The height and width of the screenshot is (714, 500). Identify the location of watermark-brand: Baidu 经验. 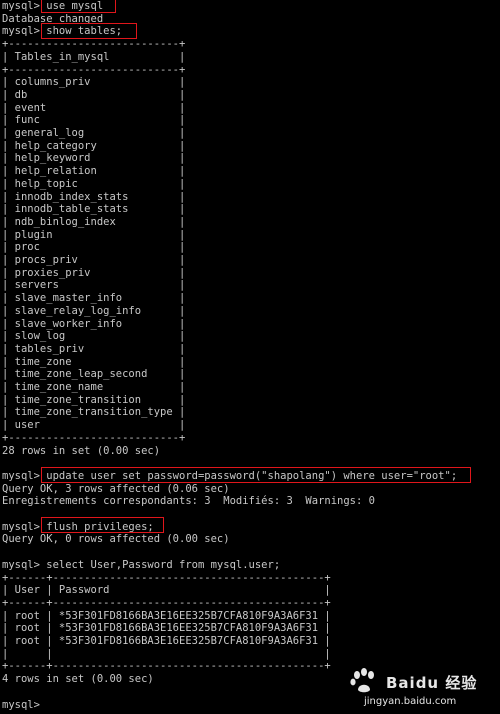
(432, 683).